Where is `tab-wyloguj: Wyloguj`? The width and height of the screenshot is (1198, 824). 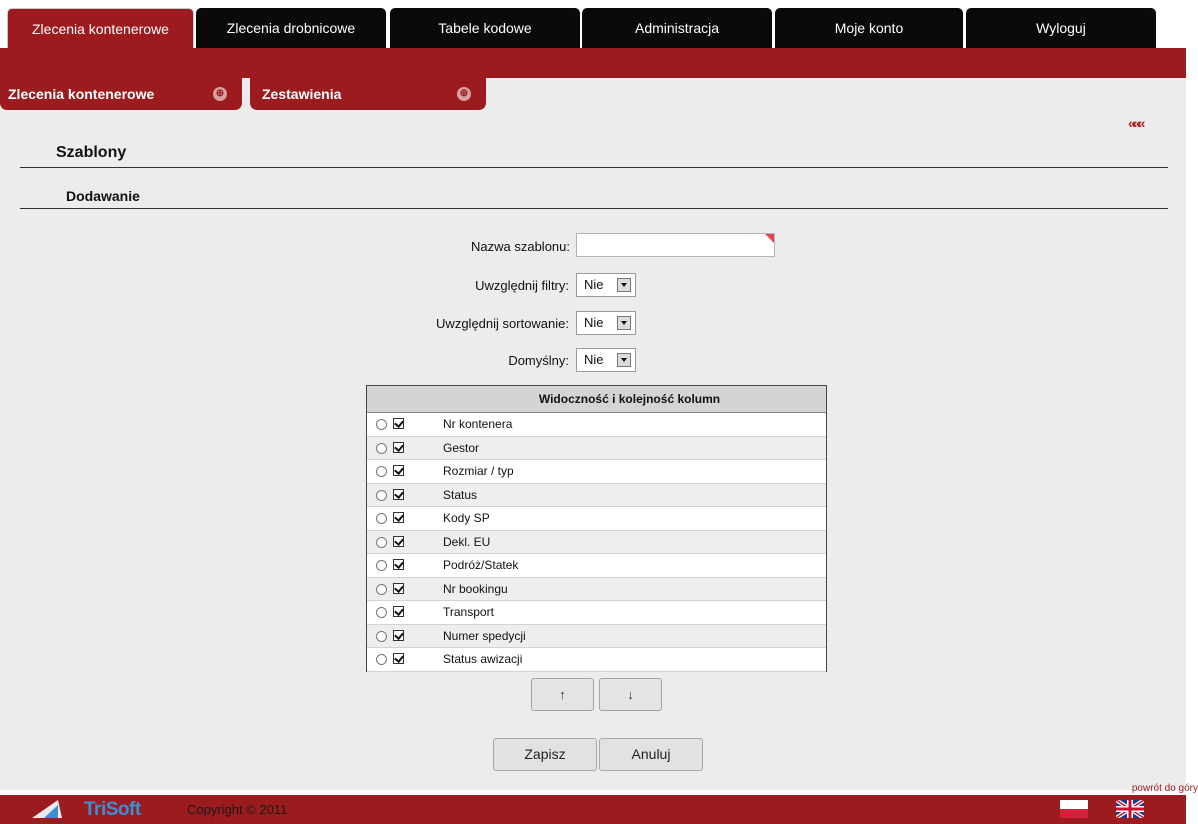 tab-wyloguj: Wyloguj is located at coordinates (1061, 28).